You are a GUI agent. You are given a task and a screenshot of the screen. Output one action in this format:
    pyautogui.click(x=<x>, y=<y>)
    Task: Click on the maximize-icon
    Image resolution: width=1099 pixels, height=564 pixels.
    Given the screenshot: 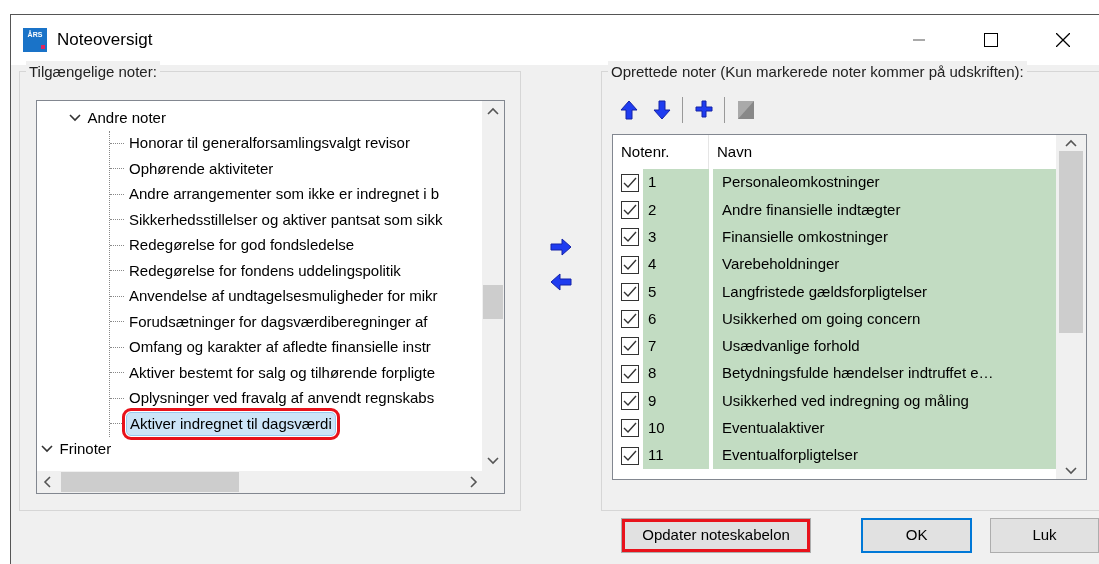 What is the action you would take?
    pyautogui.click(x=991, y=40)
    